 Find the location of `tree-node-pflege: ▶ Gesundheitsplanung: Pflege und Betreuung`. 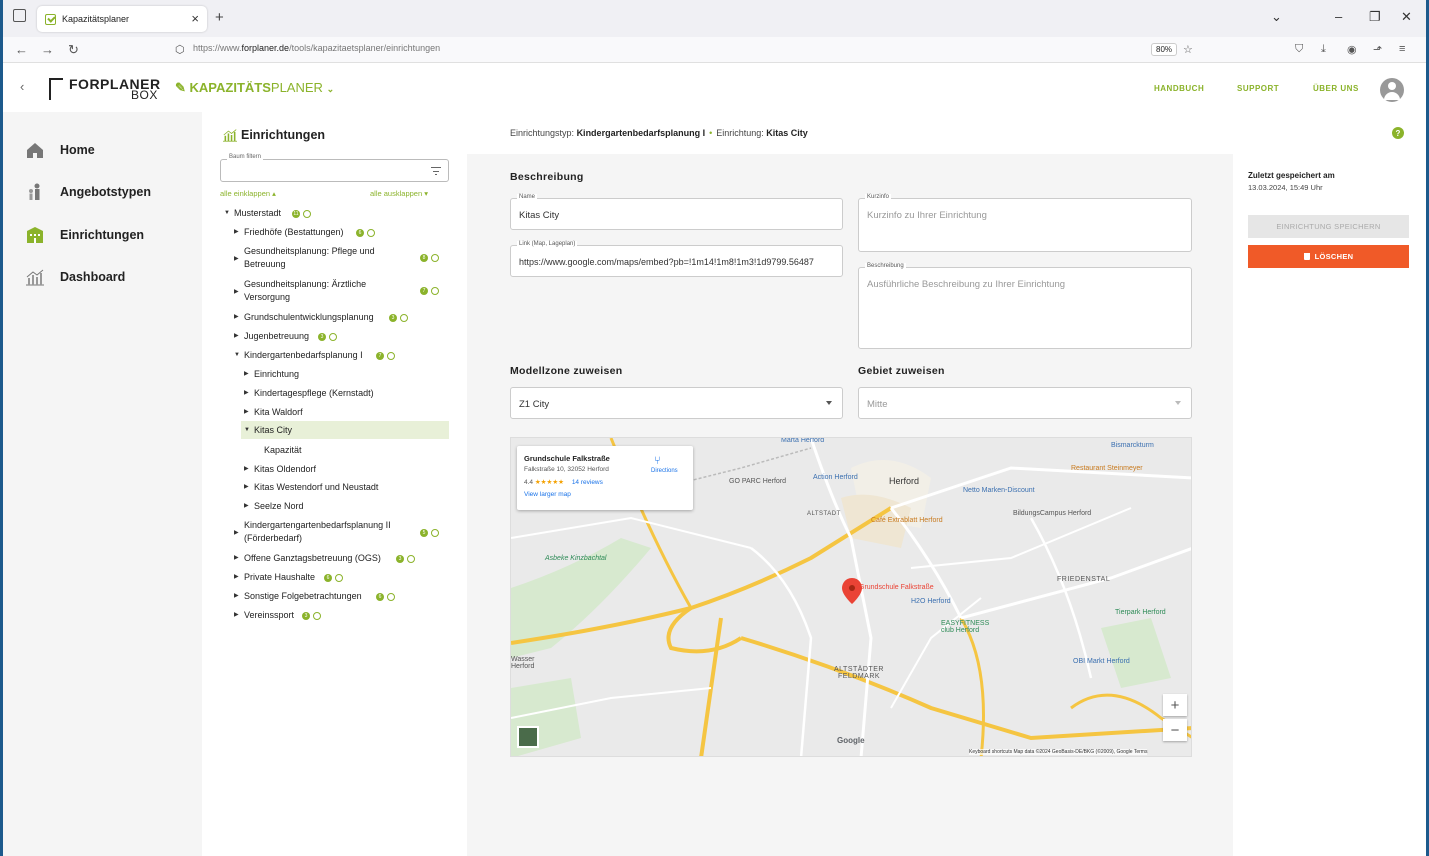

tree-node-pflege: ▶ Gesundheitsplanung: Pflege und Betreuung is located at coordinates (304, 258).